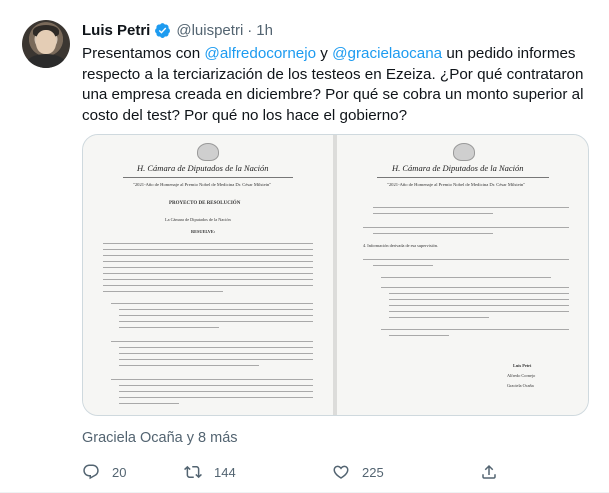 The height and width of the screenshot is (493, 609). I want to click on heart-icon, so click(341, 472).